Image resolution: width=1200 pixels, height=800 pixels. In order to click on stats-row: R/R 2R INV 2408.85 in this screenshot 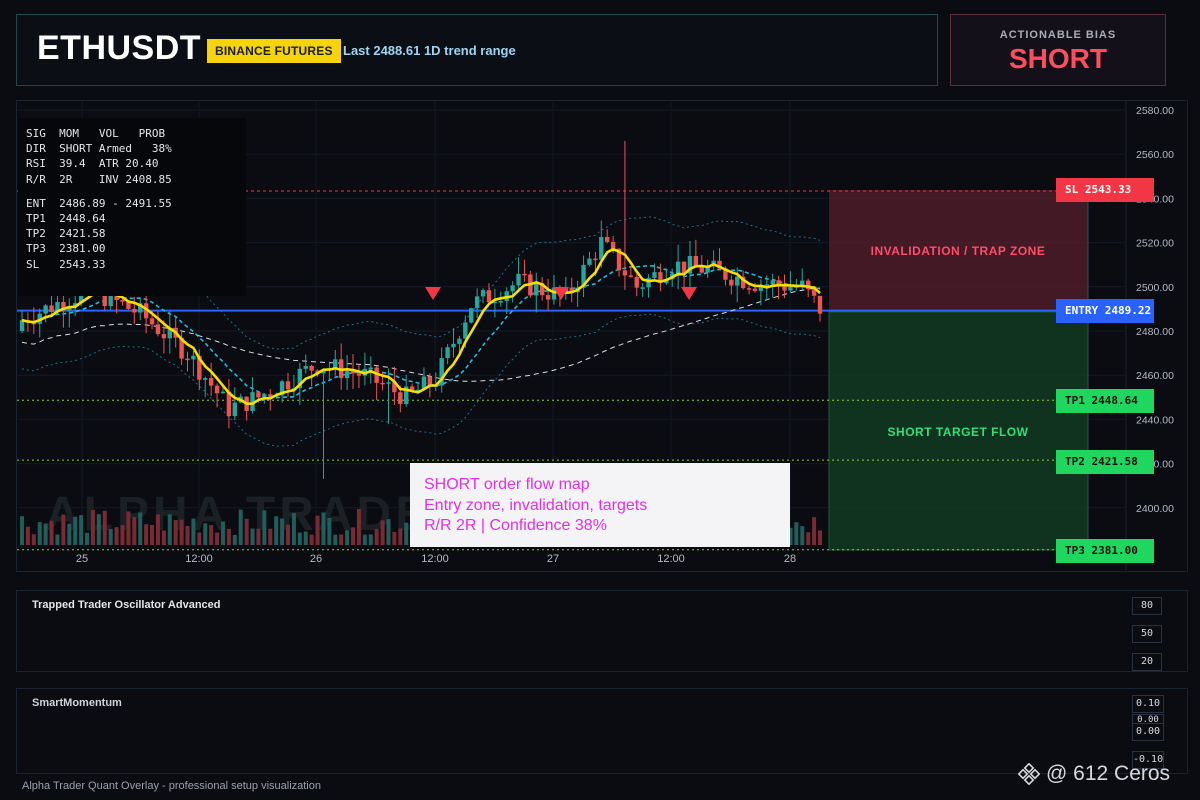, I will do `click(99, 179)`.